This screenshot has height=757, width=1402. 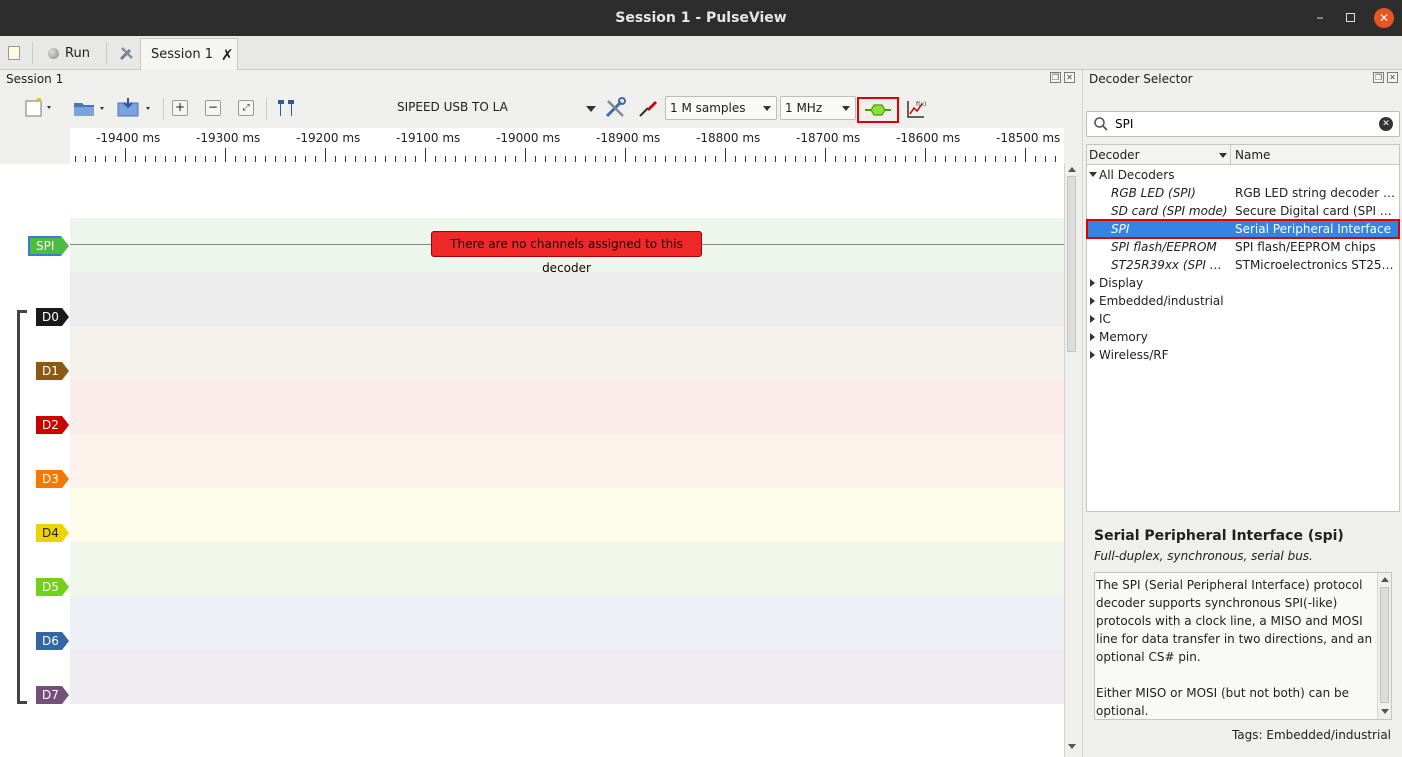 I want to click on save-button, so click(x=136, y=108).